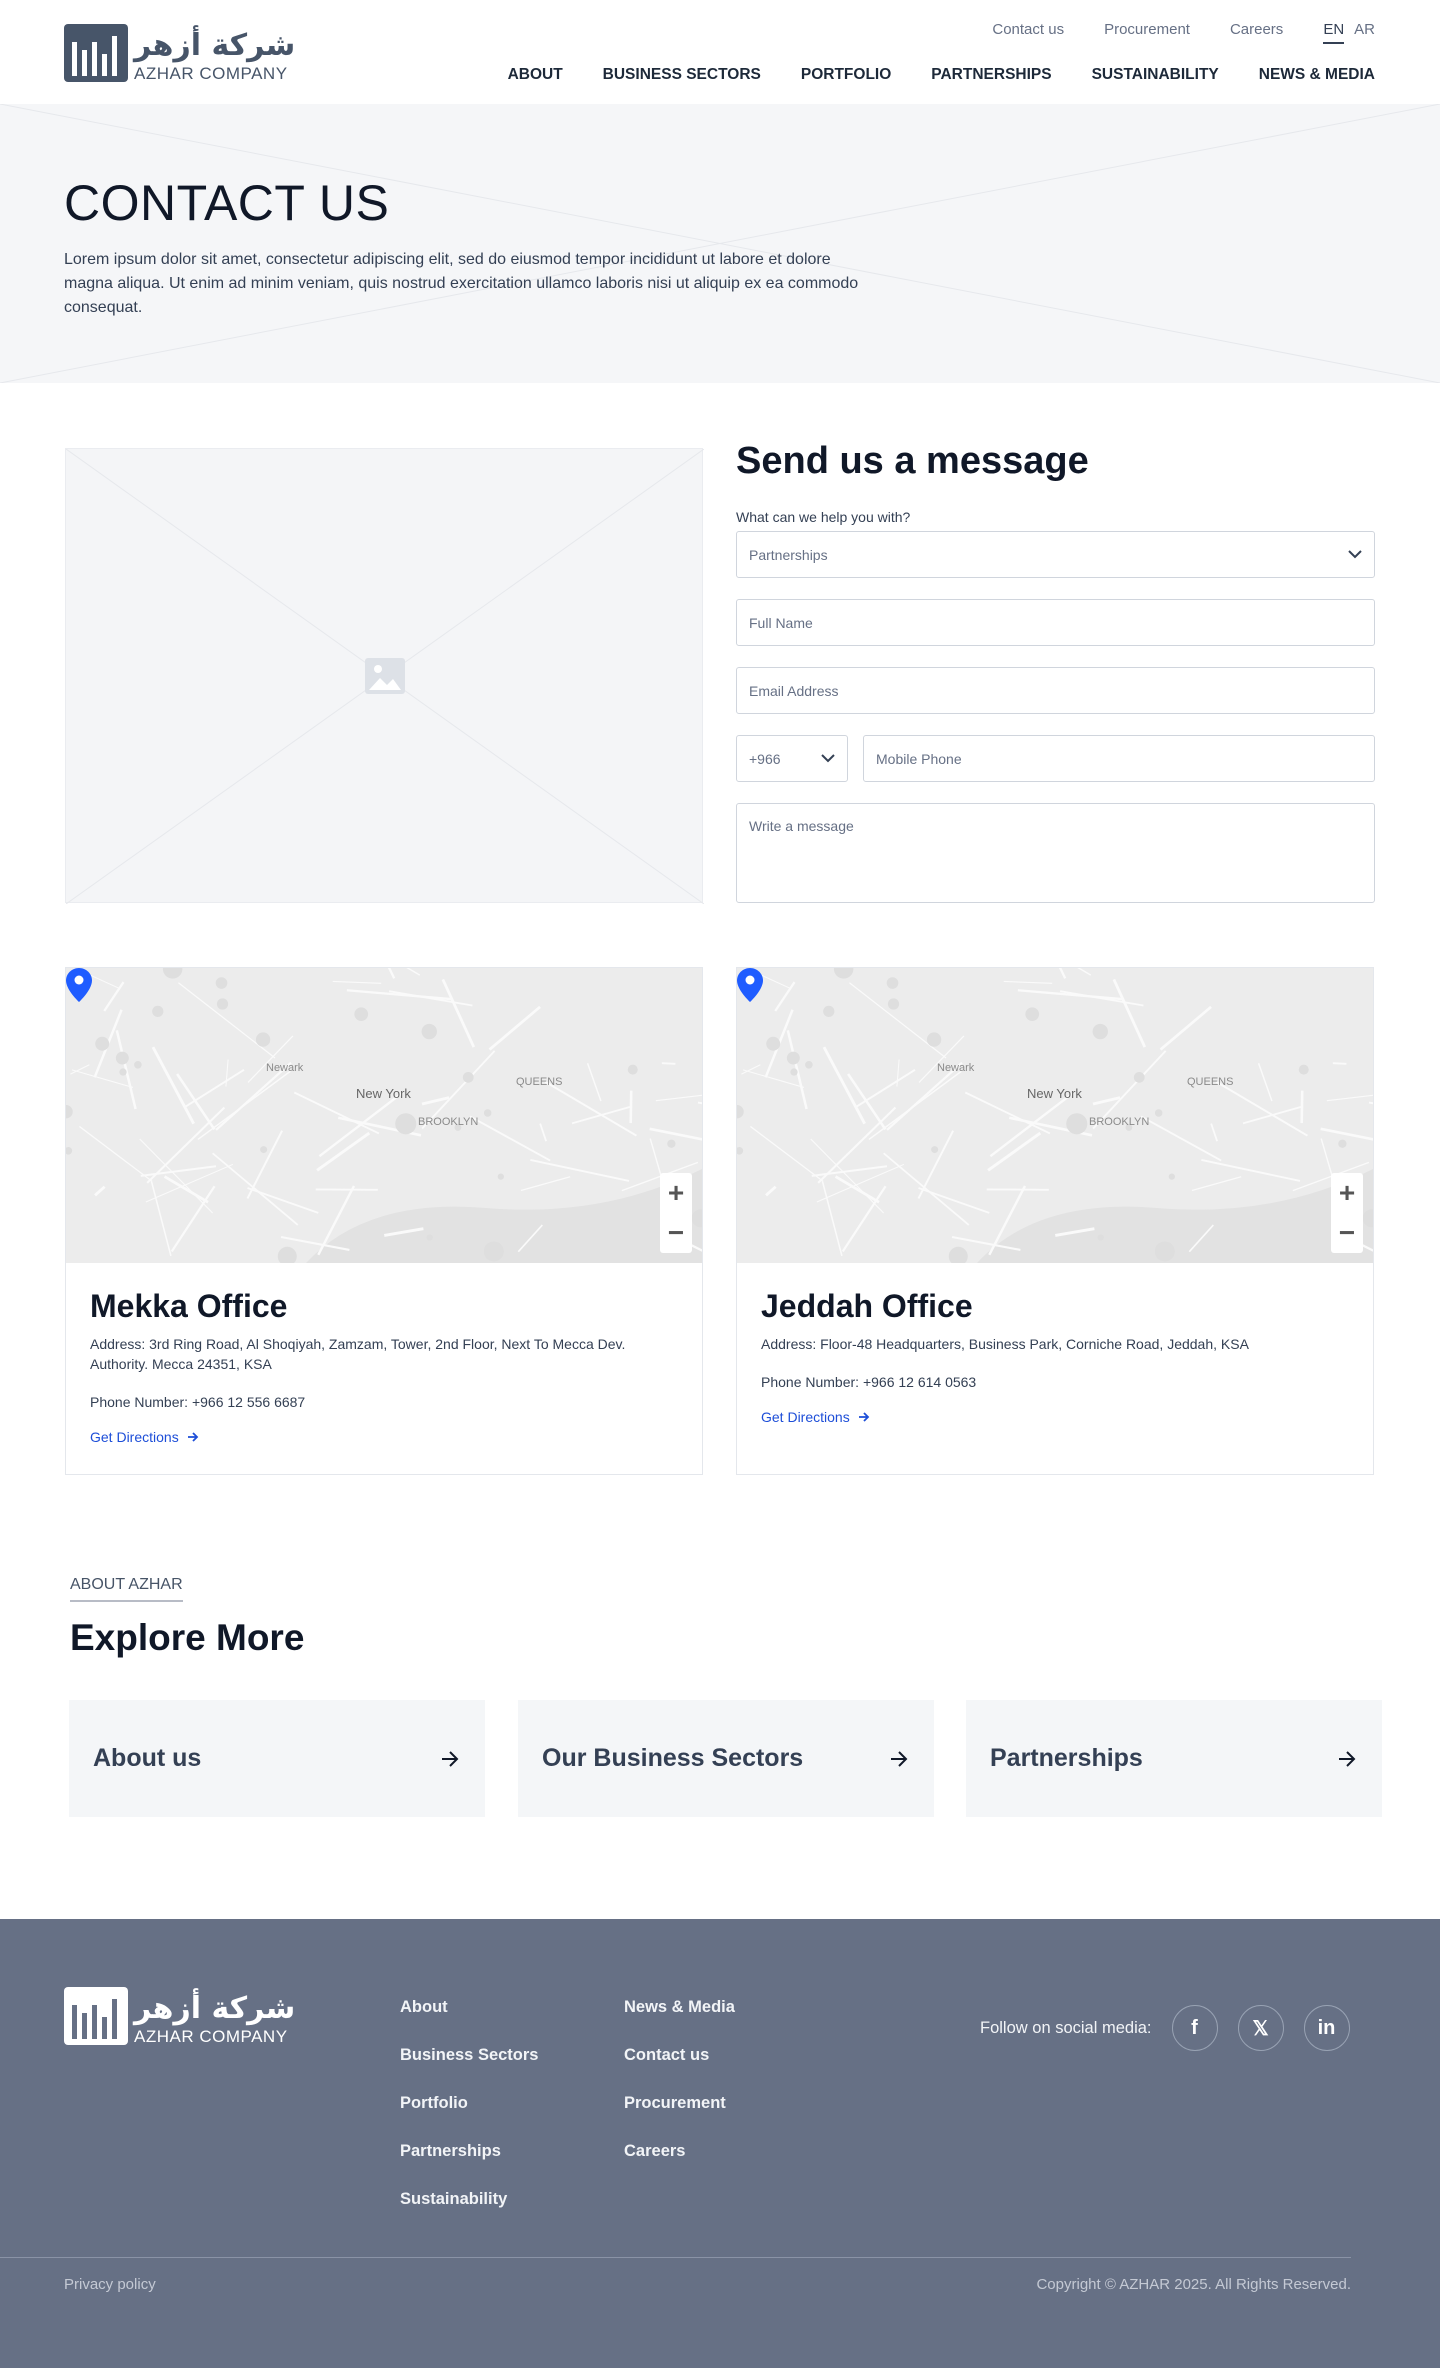 The image size is (1440, 2368). What do you see at coordinates (666, 2055) in the screenshot?
I see `footer-link-contact: Contact us` at bounding box center [666, 2055].